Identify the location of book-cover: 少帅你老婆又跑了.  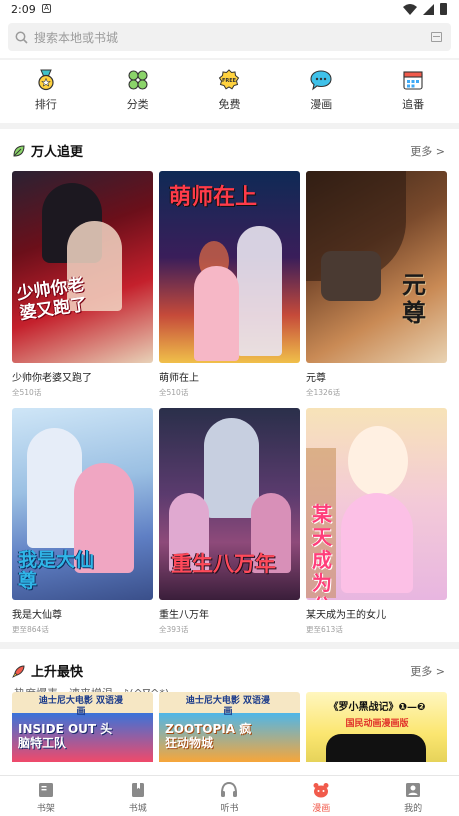
(82, 267).